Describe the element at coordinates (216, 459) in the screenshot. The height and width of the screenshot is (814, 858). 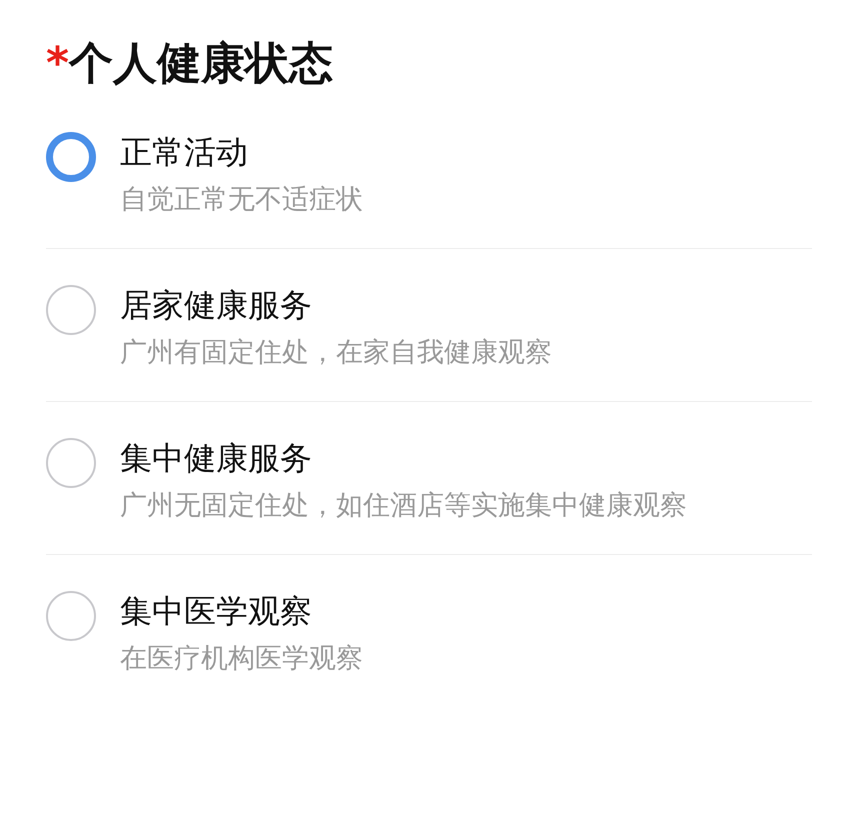
I see `option-label: 集中健康服务` at that location.